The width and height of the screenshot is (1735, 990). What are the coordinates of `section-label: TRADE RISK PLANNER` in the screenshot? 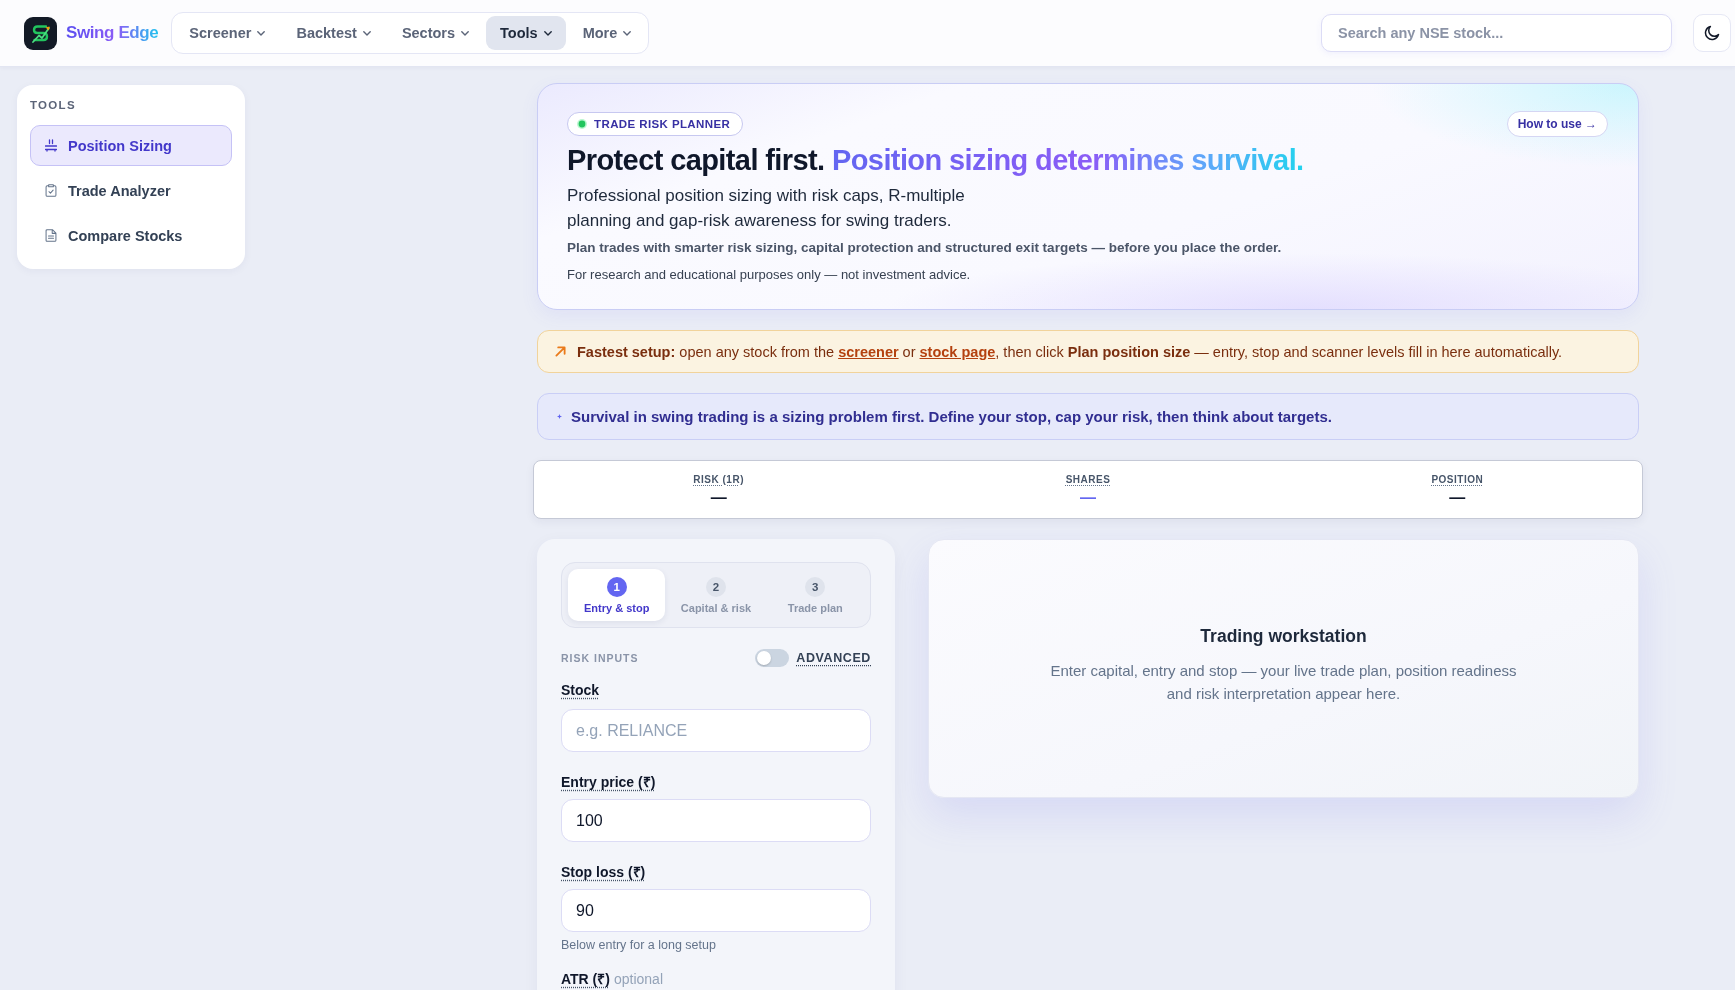 It's located at (662, 124).